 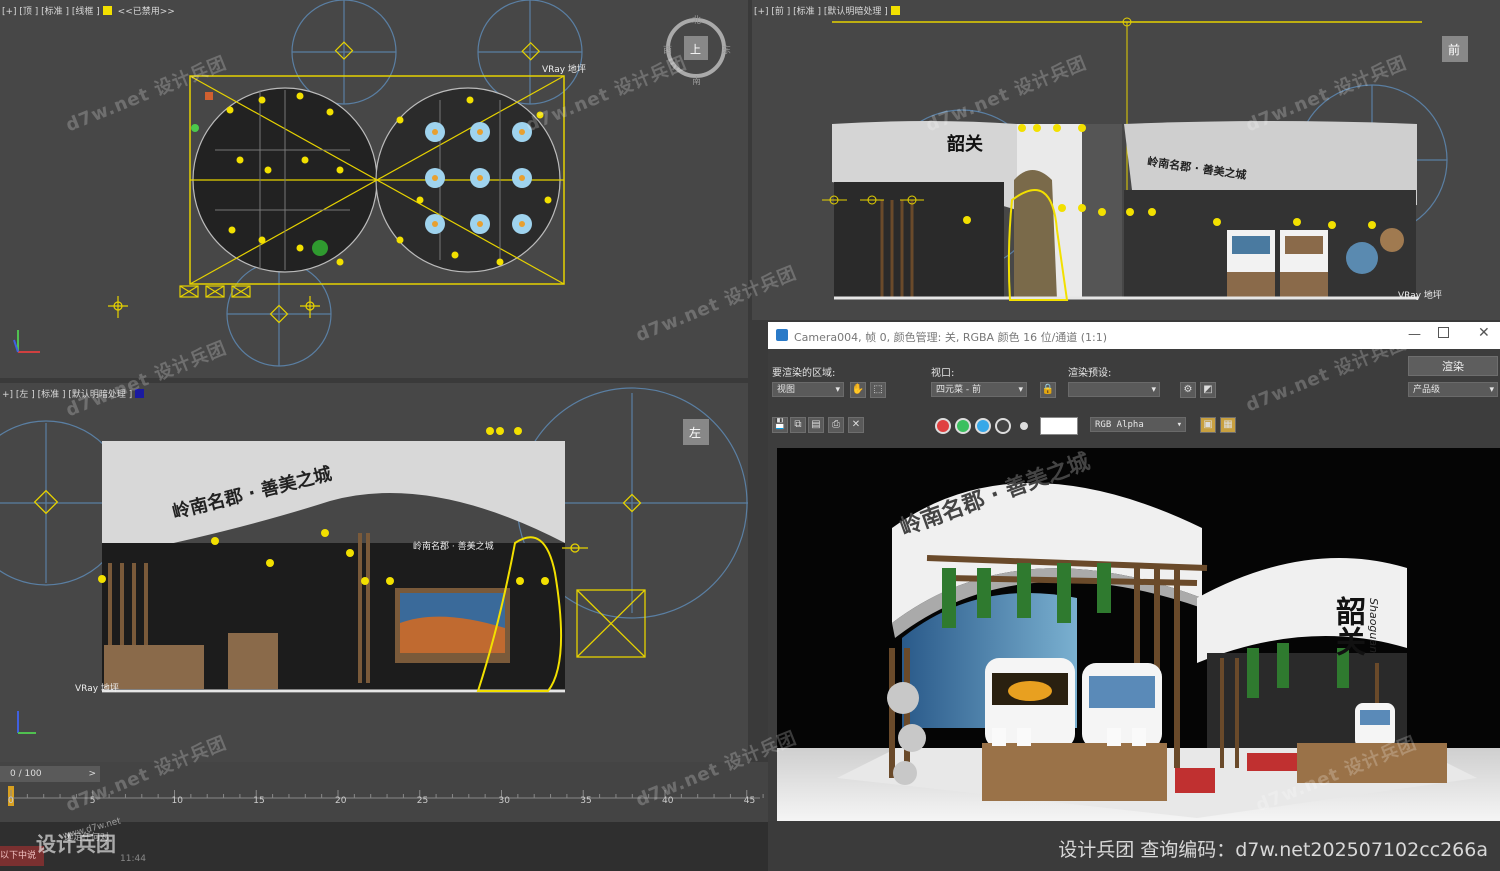 I want to click on timeline: 0 / 100 > 0 5 10 15 20 25 30 35 40 45, so click(x=384, y=792).